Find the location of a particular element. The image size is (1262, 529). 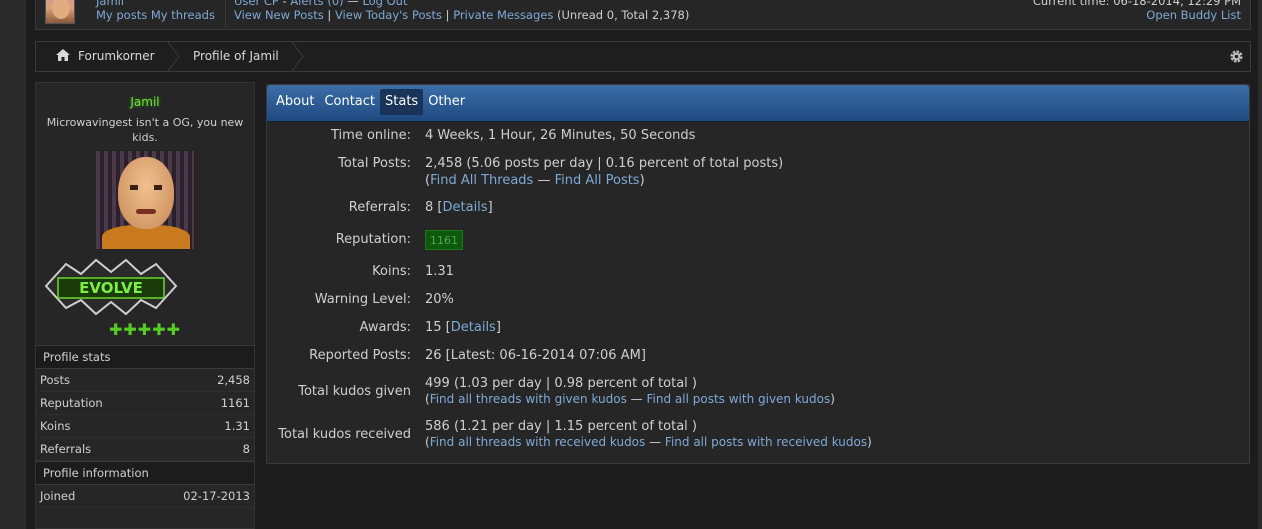

reputation-badge: 1161 is located at coordinates (444, 240).